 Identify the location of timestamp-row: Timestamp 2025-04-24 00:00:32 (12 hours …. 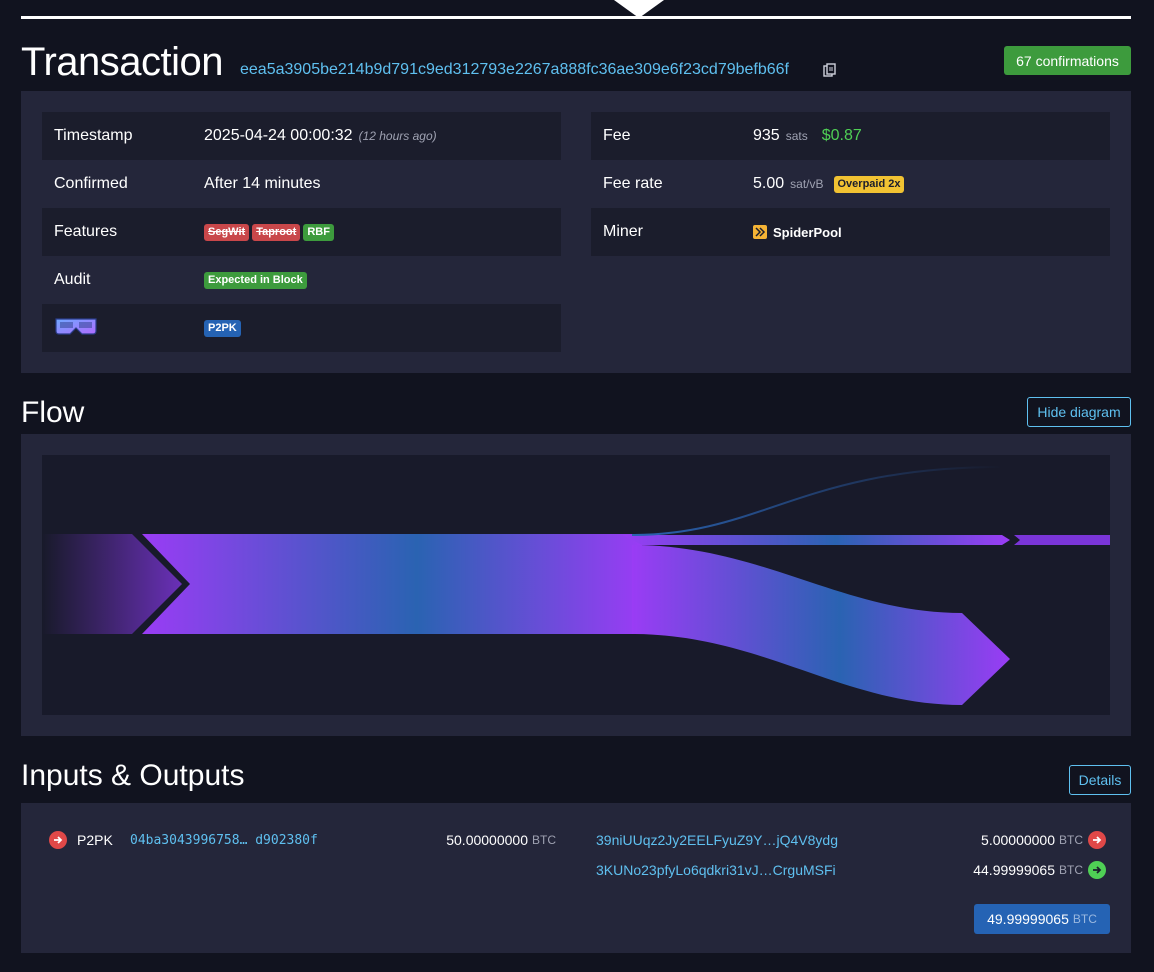
(301, 136).